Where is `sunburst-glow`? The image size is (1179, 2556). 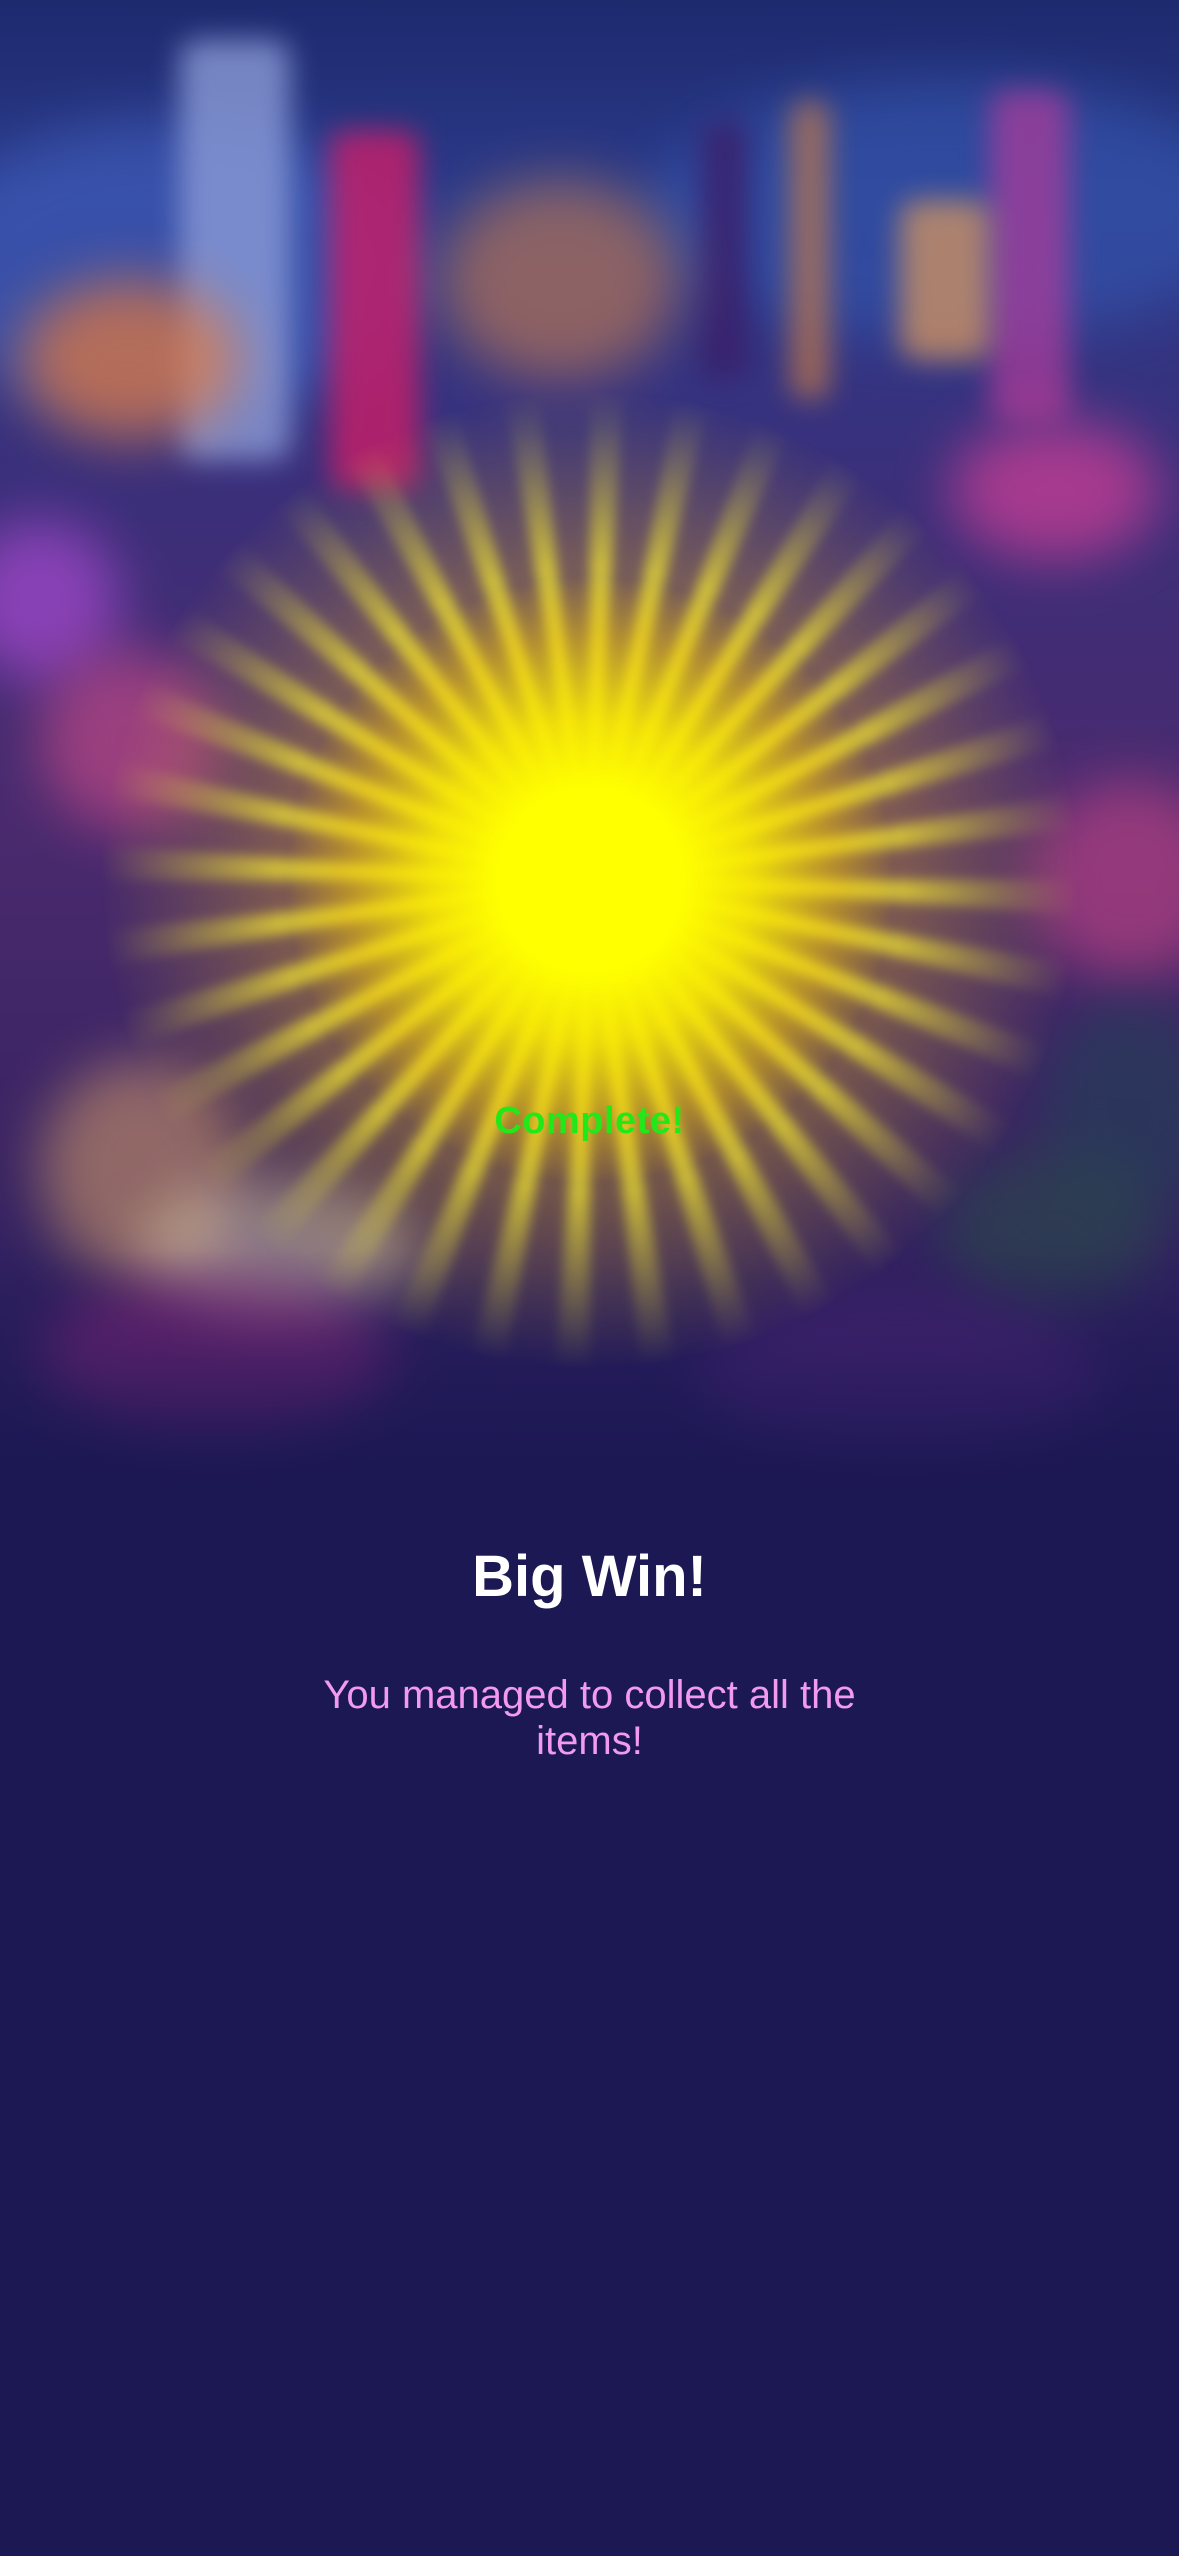 sunburst-glow is located at coordinates (590, 880).